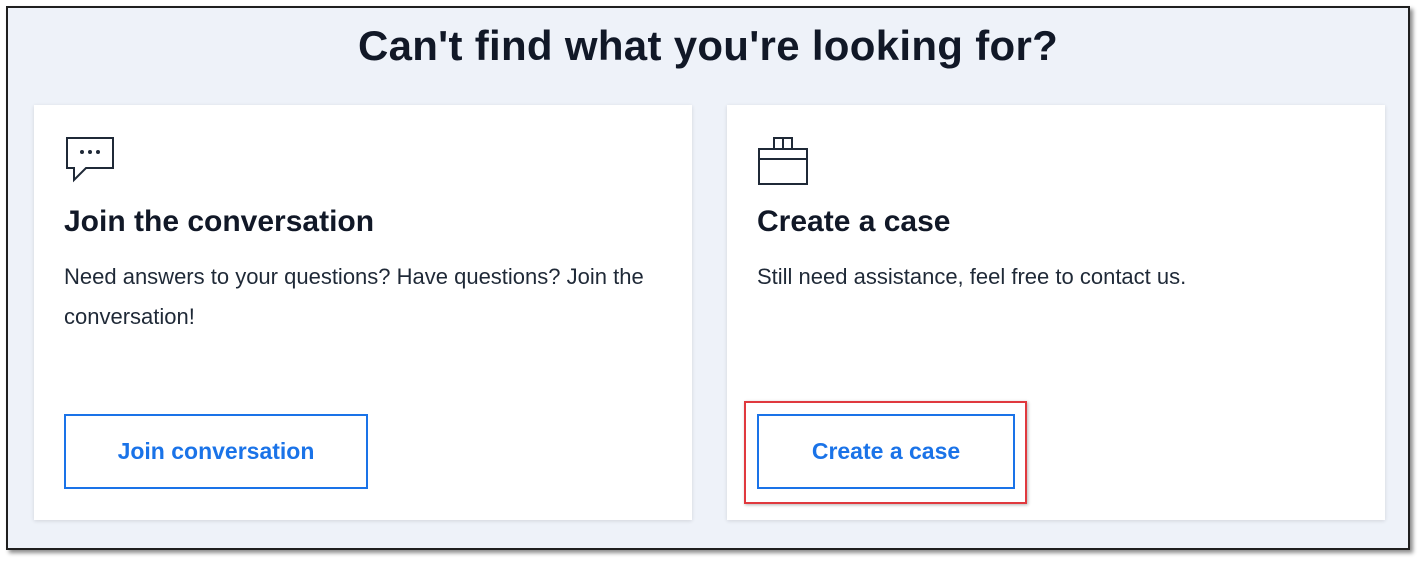  What do you see at coordinates (854, 221) in the screenshot?
I see `card-title: Create a case` at bounding box center [854, 221].